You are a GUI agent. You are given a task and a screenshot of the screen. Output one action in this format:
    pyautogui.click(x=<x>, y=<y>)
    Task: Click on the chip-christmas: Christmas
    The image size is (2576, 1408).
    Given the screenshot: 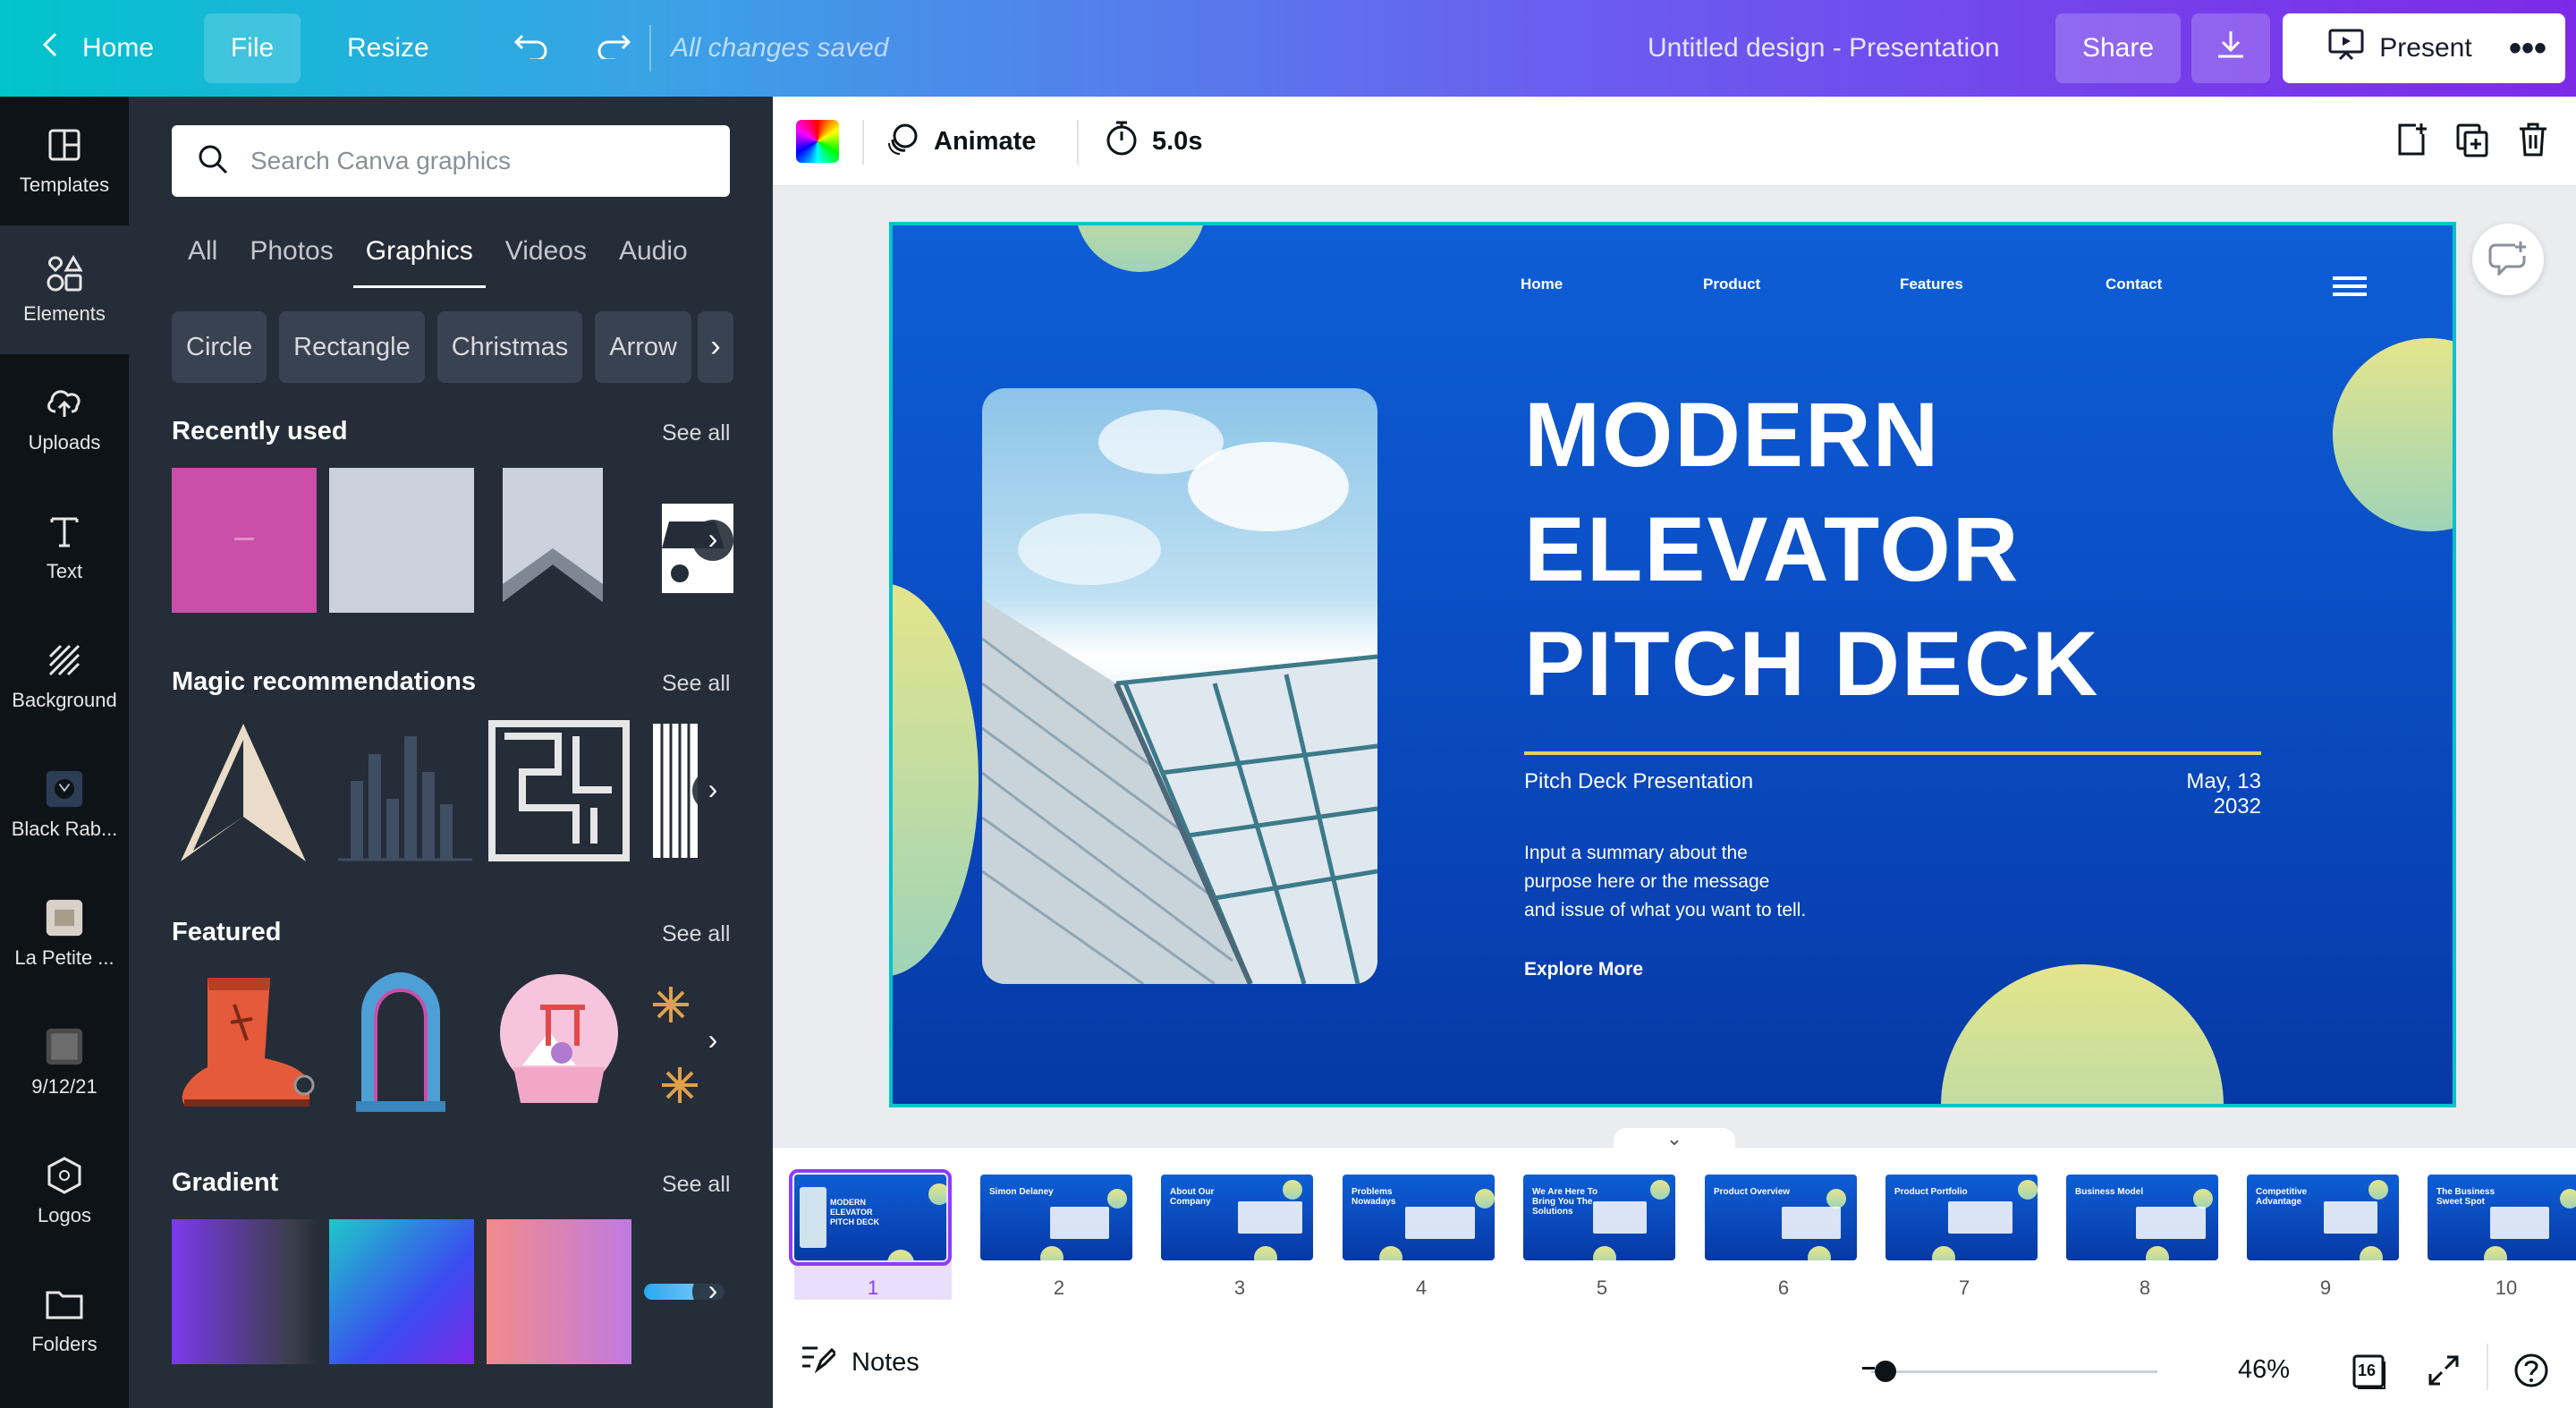 What is the action you would take?
    pyautogui.click(x=509, y=347)
    